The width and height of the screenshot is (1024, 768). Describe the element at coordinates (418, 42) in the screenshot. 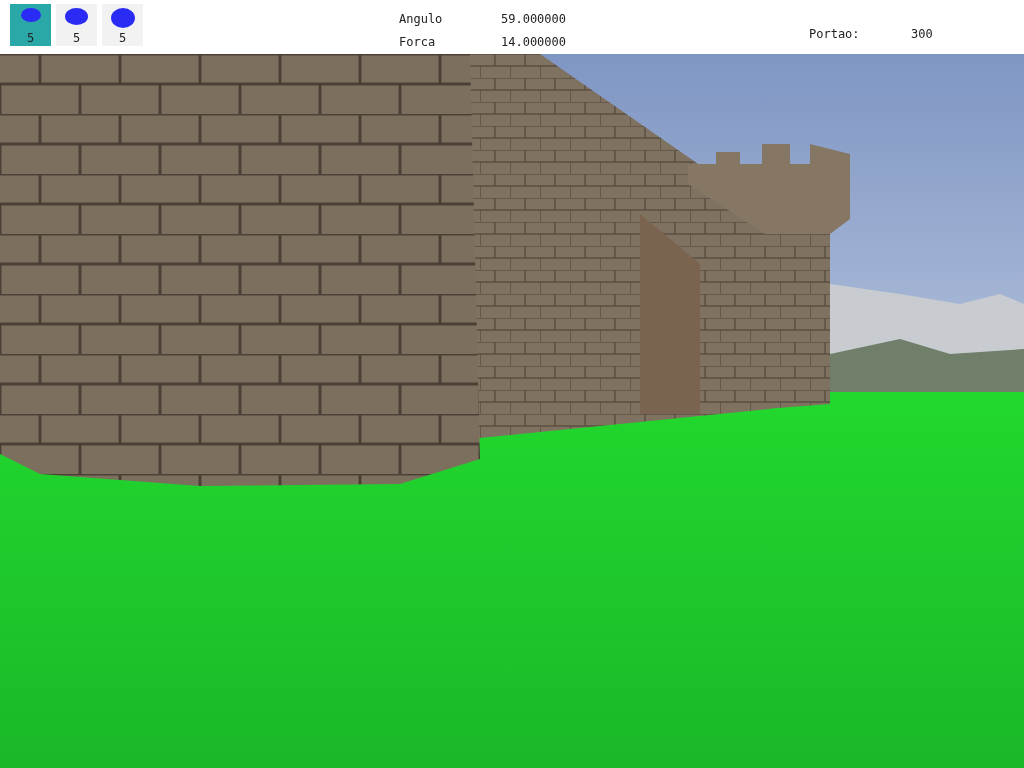

I see `stat-label: Forca` at that location.